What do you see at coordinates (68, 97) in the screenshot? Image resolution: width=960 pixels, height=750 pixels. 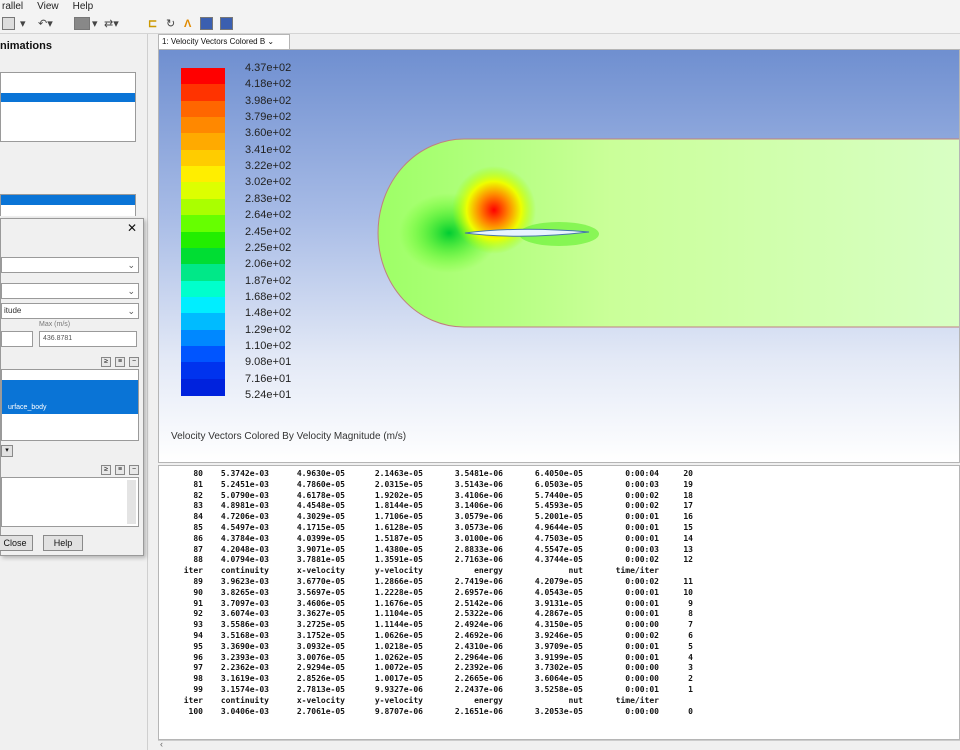 I see `selected-list-item` at bounding box center [68, 97].